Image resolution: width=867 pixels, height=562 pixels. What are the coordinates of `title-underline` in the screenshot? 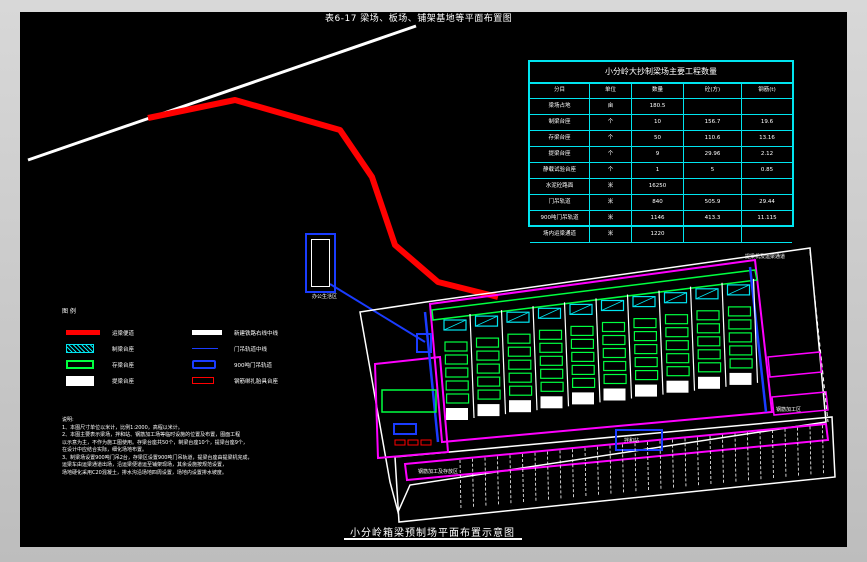 It's located at (433, 539).